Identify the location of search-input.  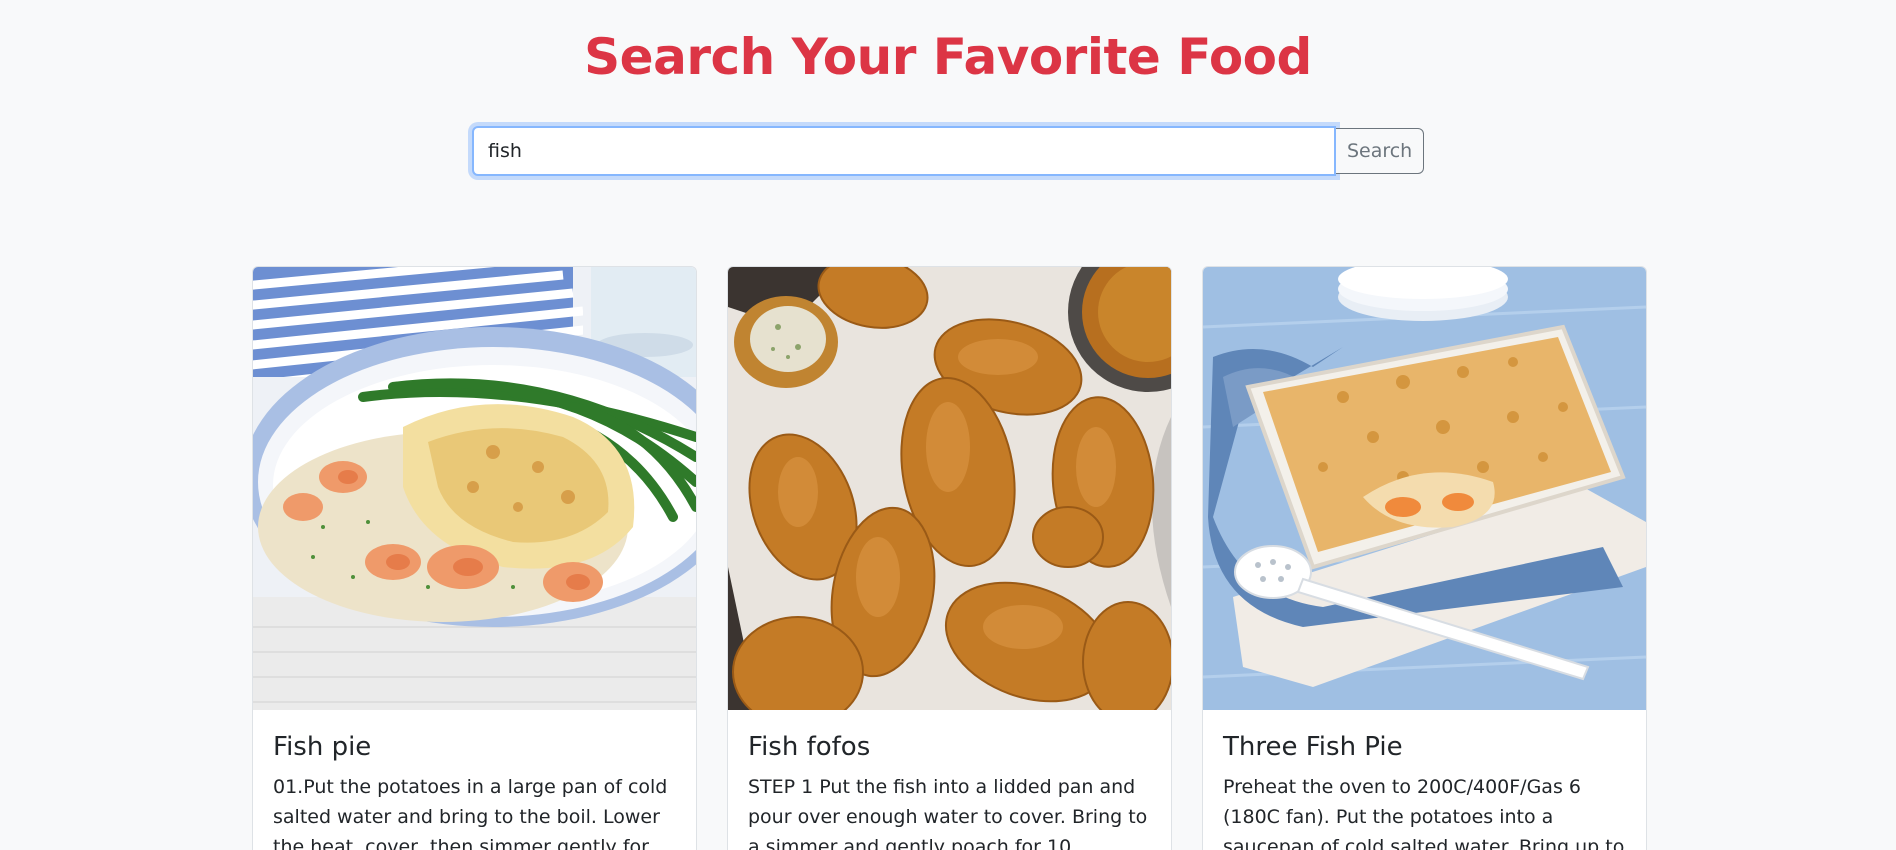
(904, 151).